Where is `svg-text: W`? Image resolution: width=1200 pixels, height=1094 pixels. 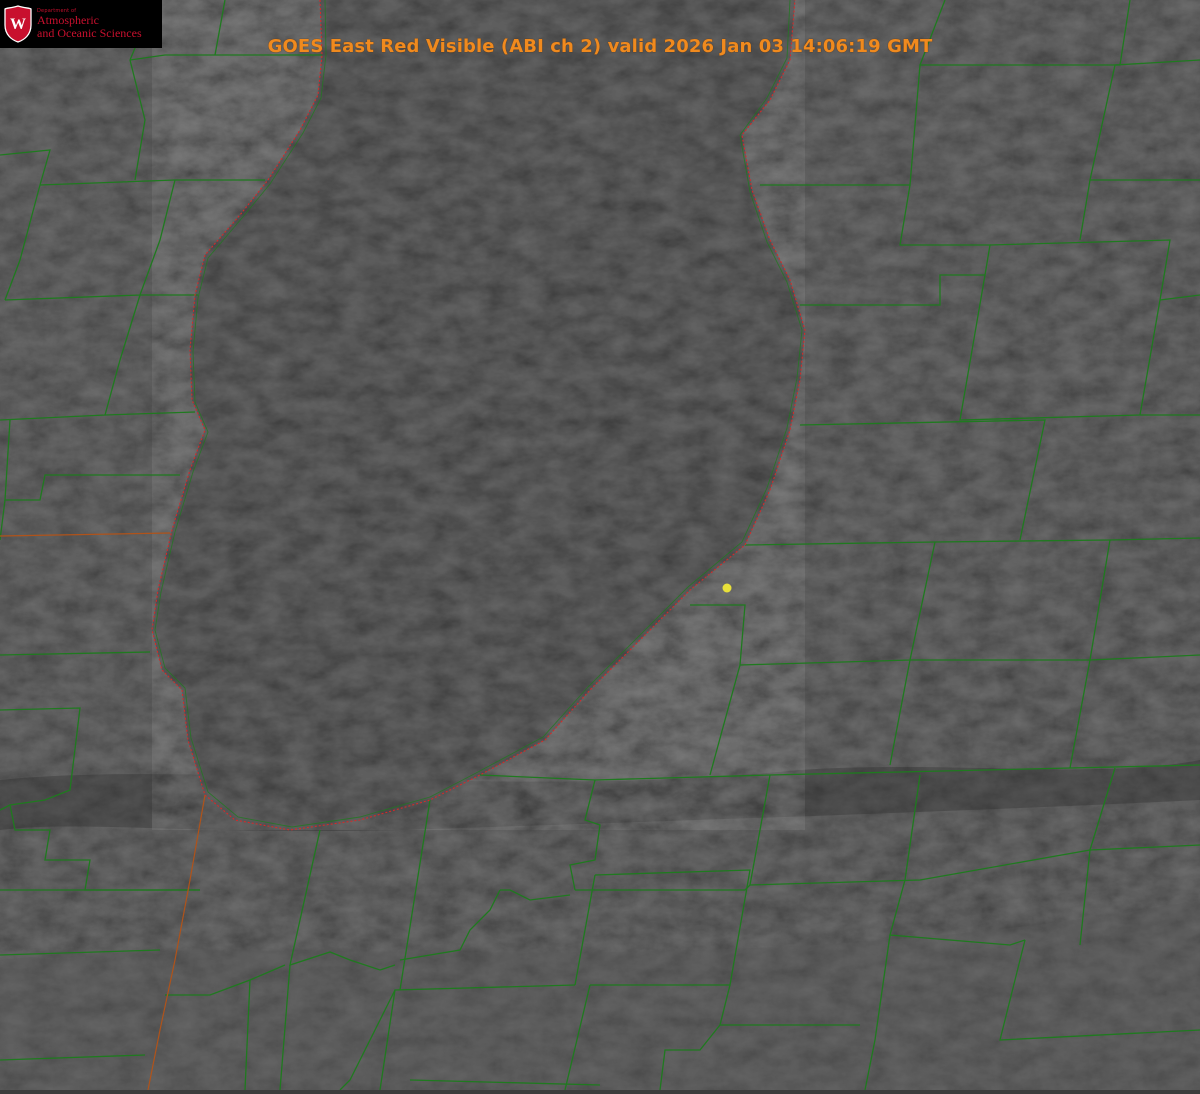
svg-text: W is located at coordinates (18, 24).